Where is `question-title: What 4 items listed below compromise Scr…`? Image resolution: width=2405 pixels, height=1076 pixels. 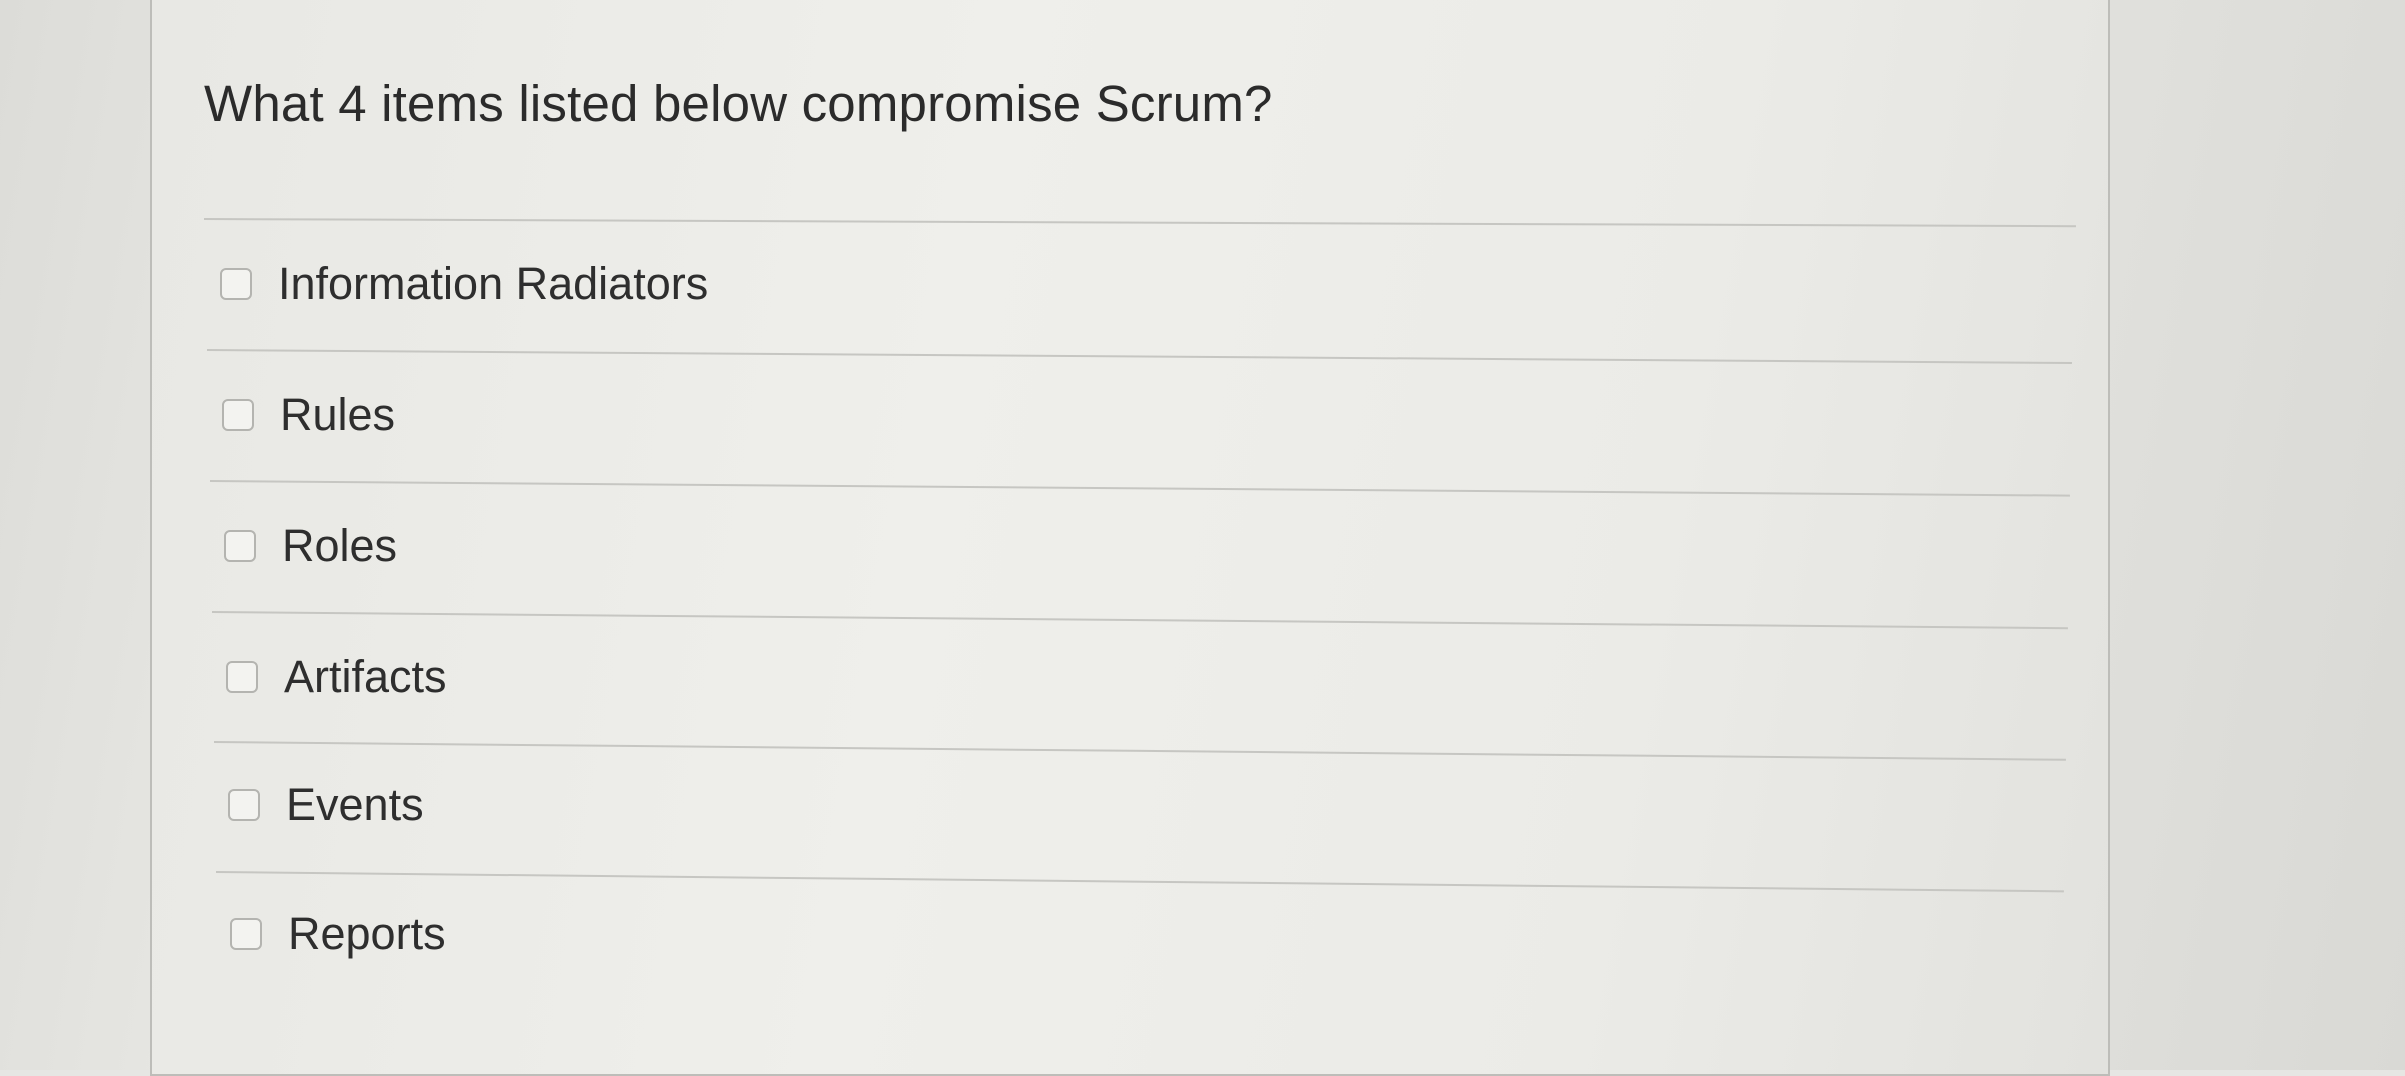 question-title: What 4 items listed below compromise Scr… is located at coordinates (738, 103).